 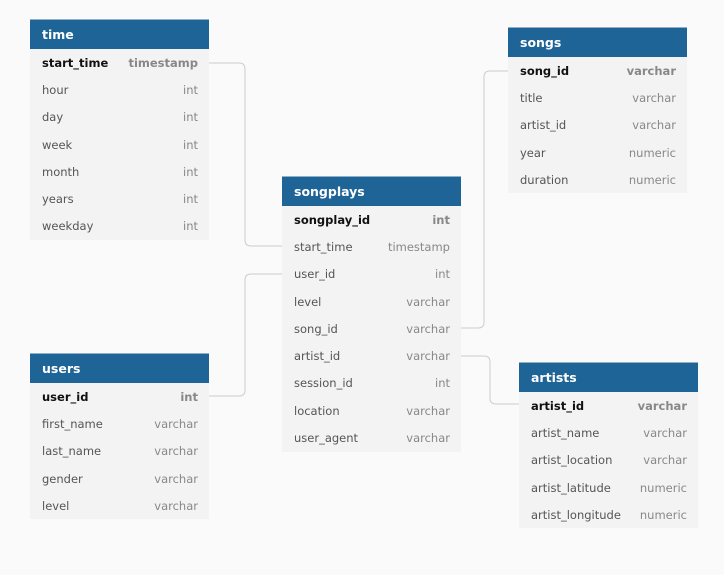 What do you see at coordinates (245, 154) in the screenshot?
I see `connector-time-songplays` at bounding box center [245, 154].